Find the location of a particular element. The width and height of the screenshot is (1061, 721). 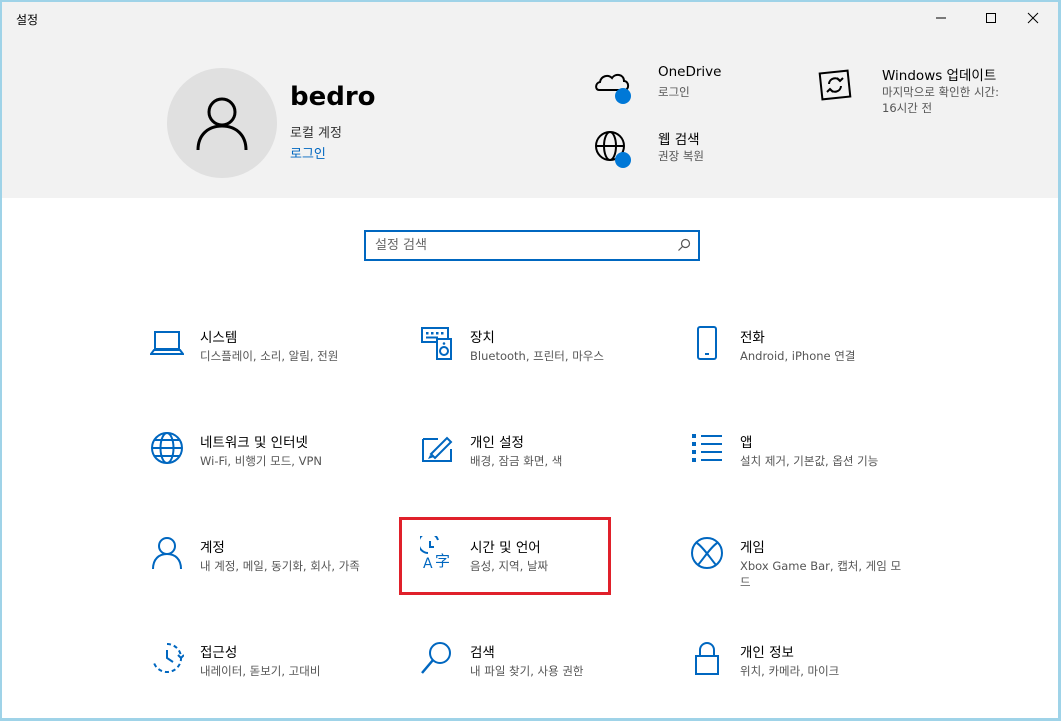

header-item-subtitle: 권장 복원 is located at coordinates (681, 156).